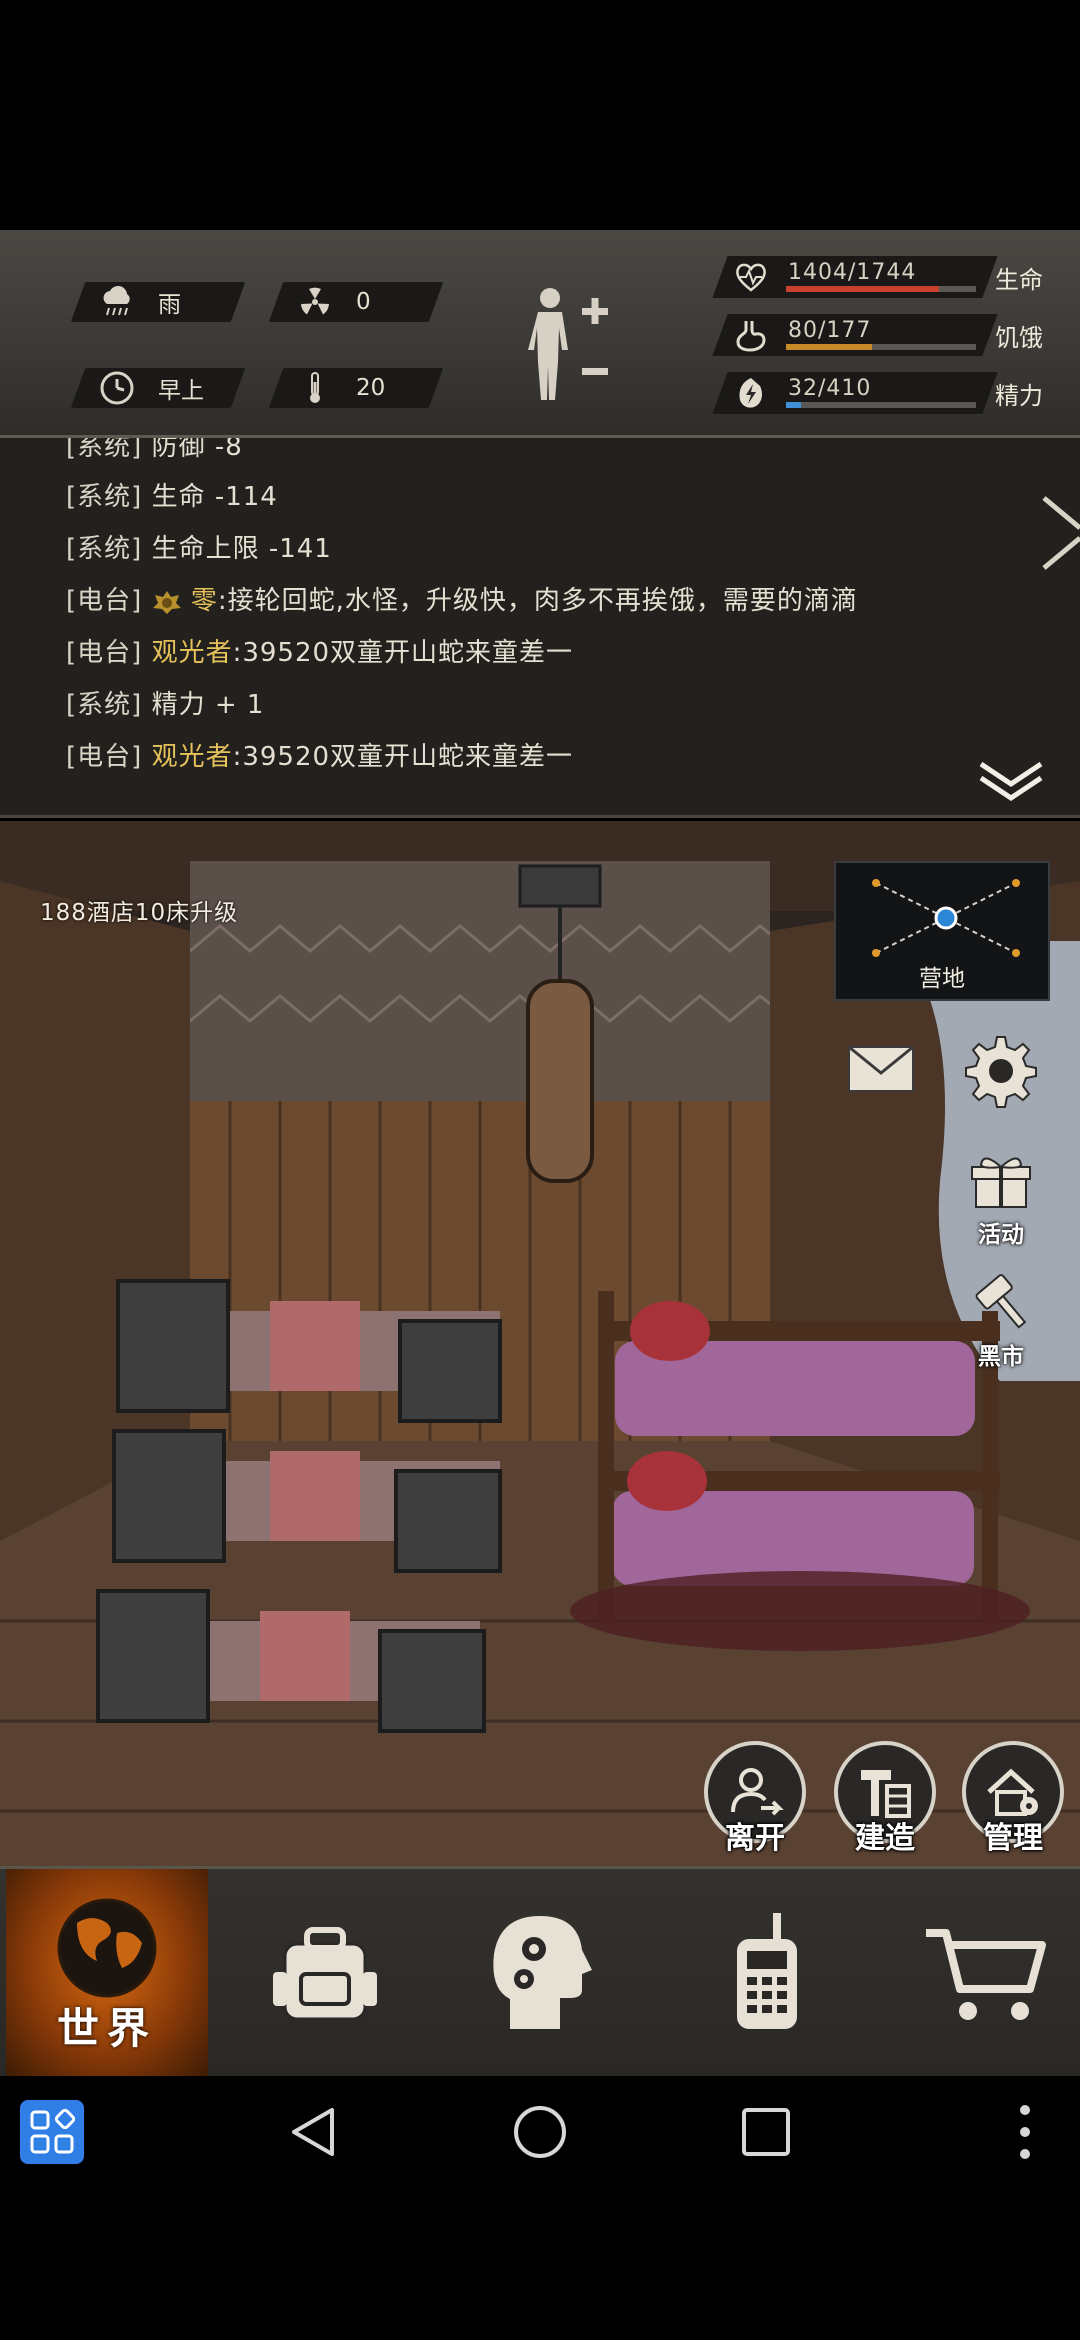 The width and height of the screenshot is (1080, 2340). What do you see at coordinates (52, 2132) in the screenshot?
I see `app-launcher-icon` at bounding box center [52, 2132].